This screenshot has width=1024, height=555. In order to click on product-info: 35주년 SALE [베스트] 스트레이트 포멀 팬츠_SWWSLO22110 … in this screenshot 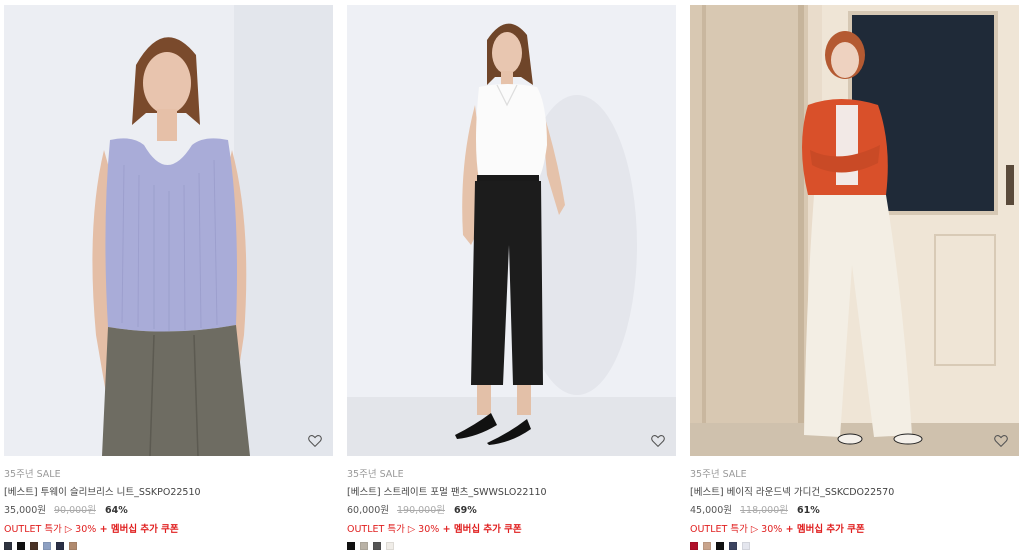, I will do `click(511, 503)`.